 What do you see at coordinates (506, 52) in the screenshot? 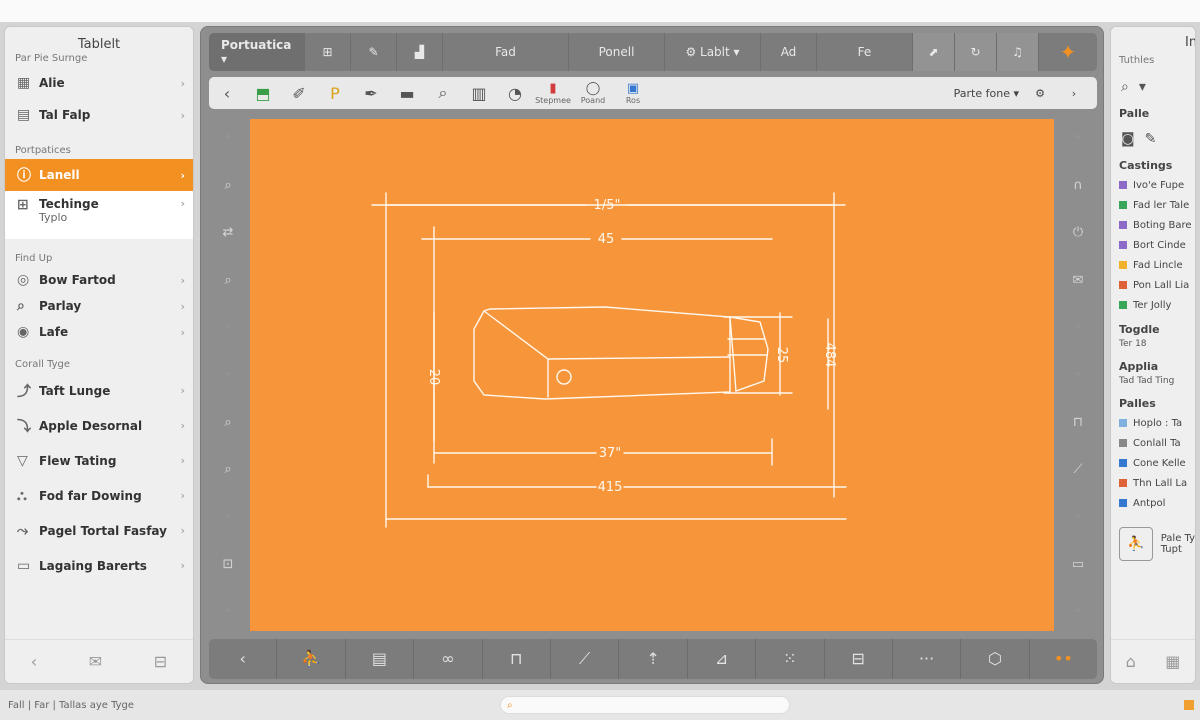
I see `tab-fad: Fad` at bounding box center [506, 52].